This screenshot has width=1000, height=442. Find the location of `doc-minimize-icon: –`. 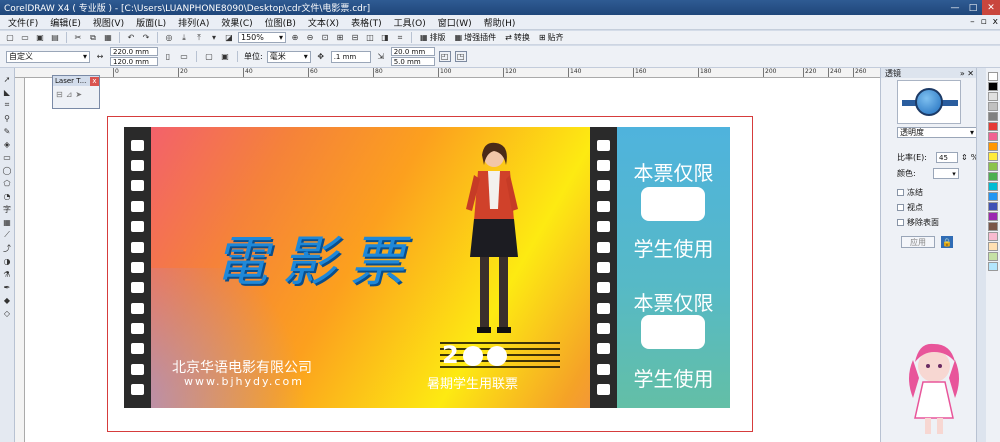

doc-minimize-icon: – is located at coordinates (972, 22).